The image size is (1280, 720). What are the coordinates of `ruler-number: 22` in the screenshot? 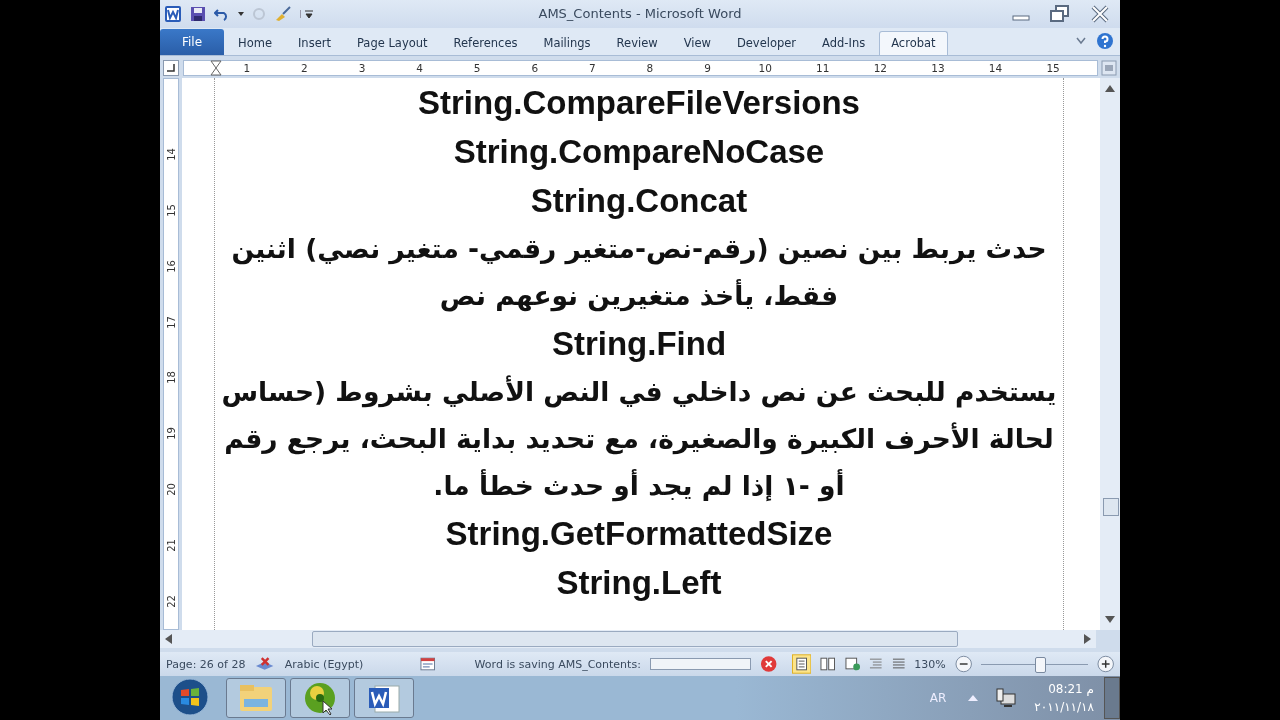 It's located at (171, 602).